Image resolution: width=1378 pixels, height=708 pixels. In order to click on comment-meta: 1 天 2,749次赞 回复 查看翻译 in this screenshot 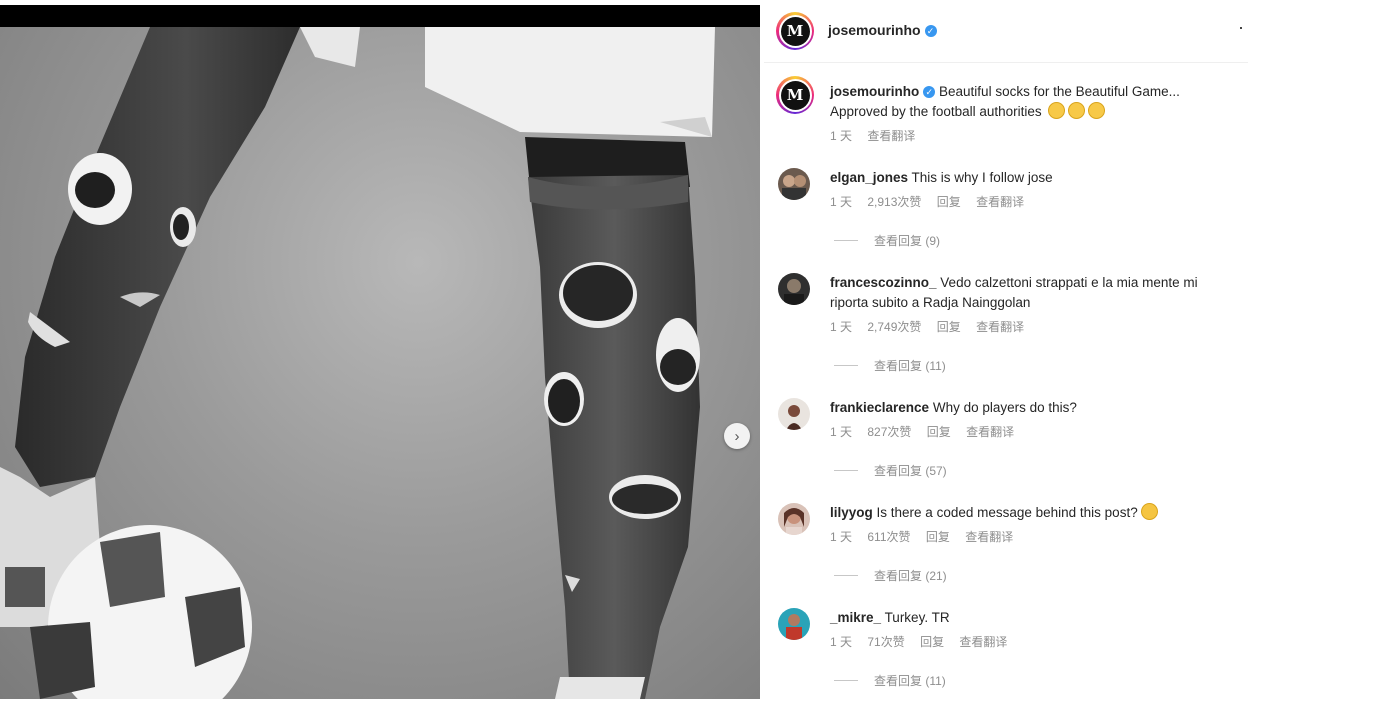, I will do `click(1030, 327)`.